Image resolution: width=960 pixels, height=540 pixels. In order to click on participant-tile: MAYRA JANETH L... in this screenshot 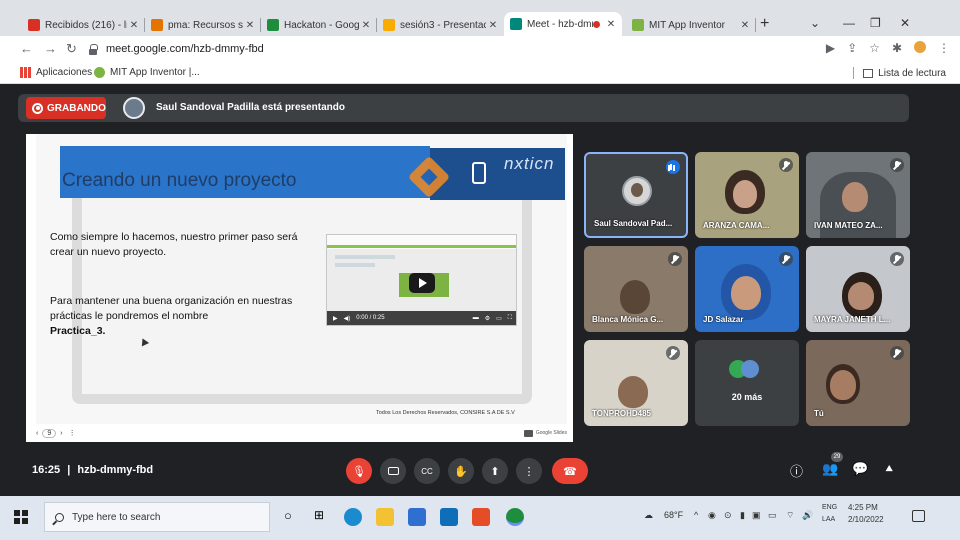, I will do `click(858, 289)`.